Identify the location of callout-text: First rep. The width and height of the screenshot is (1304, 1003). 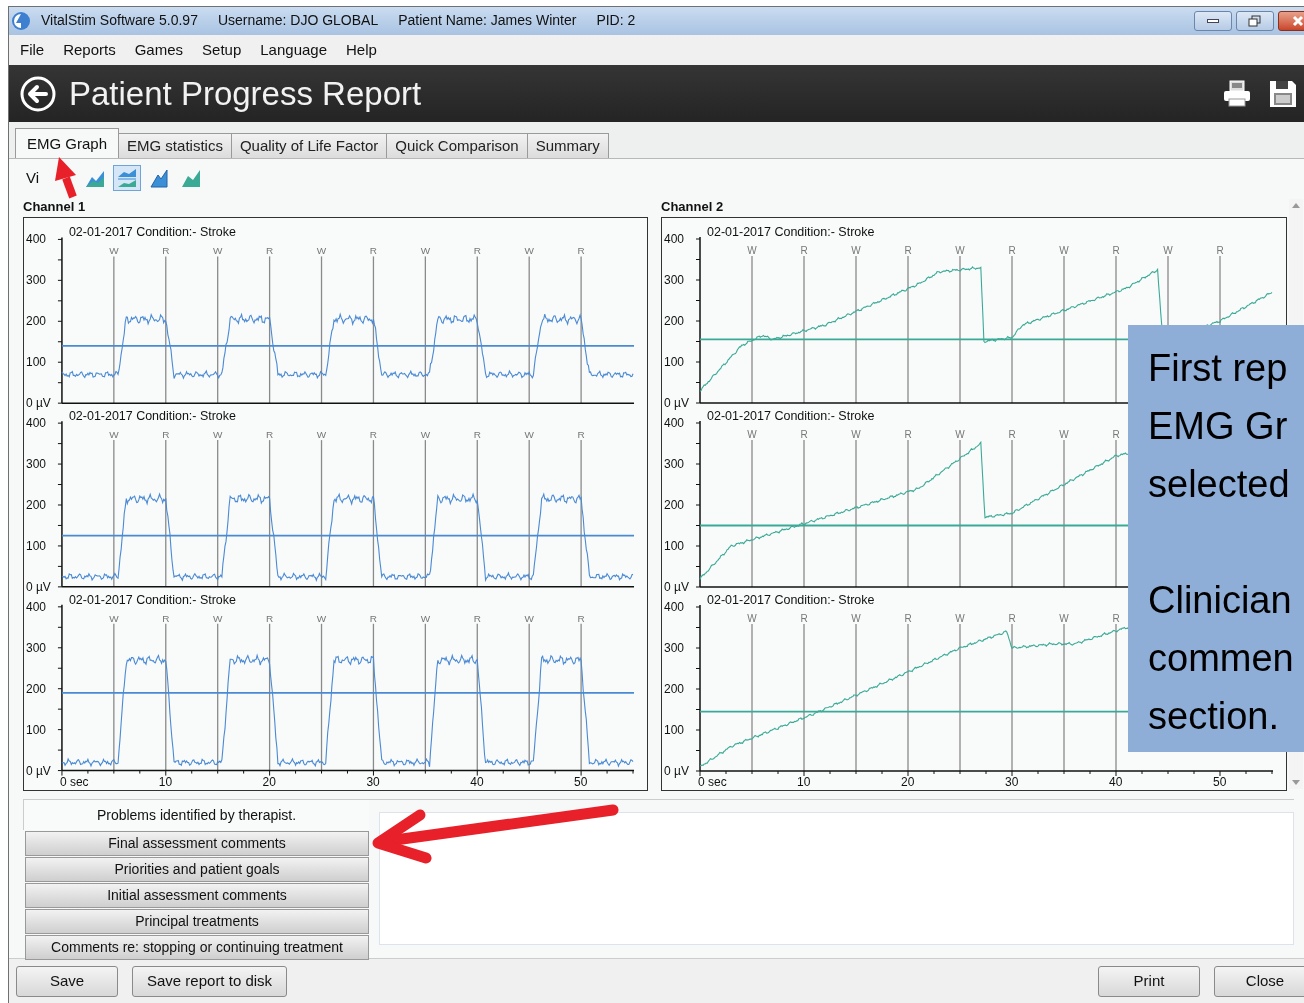
(1218, 368).